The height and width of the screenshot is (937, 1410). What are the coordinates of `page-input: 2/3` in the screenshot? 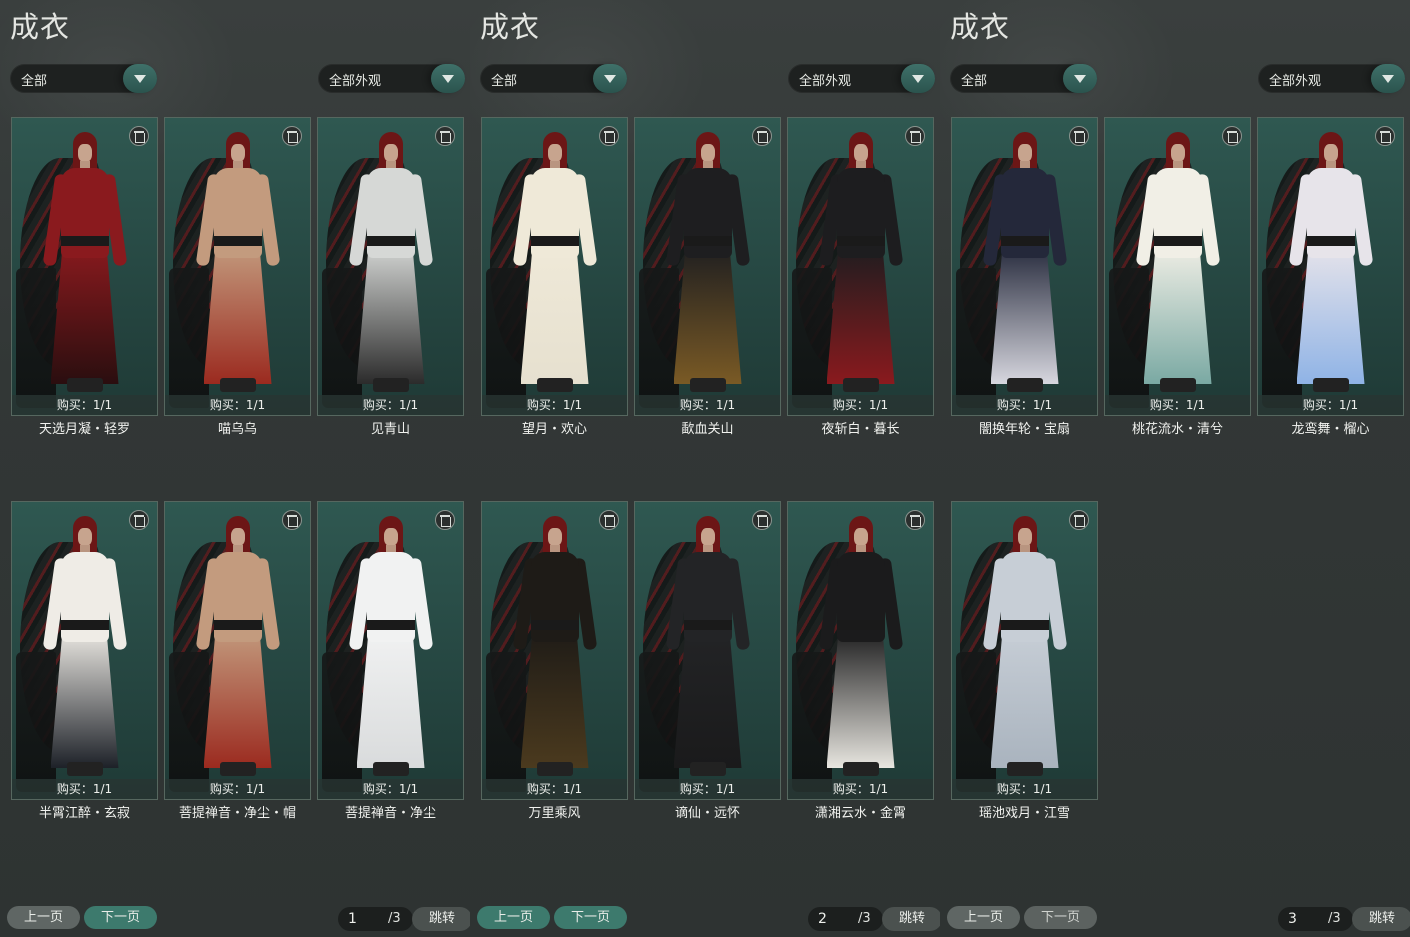 It's located at (845, 919).